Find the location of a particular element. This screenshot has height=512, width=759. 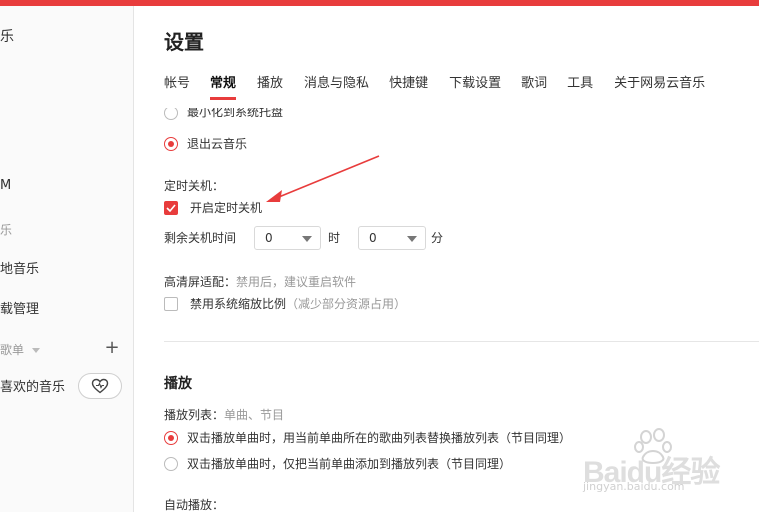

close-option-exit-row: 退出云音乐 is located at coordinates (205, 143).